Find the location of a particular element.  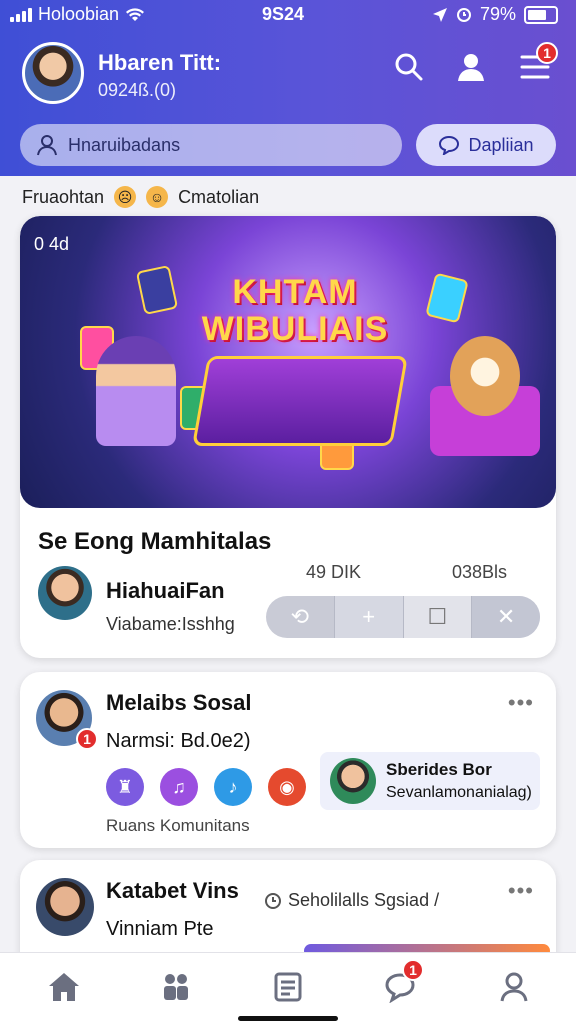

section-label-right: Cmatolian is located at coordinates (219, 196).